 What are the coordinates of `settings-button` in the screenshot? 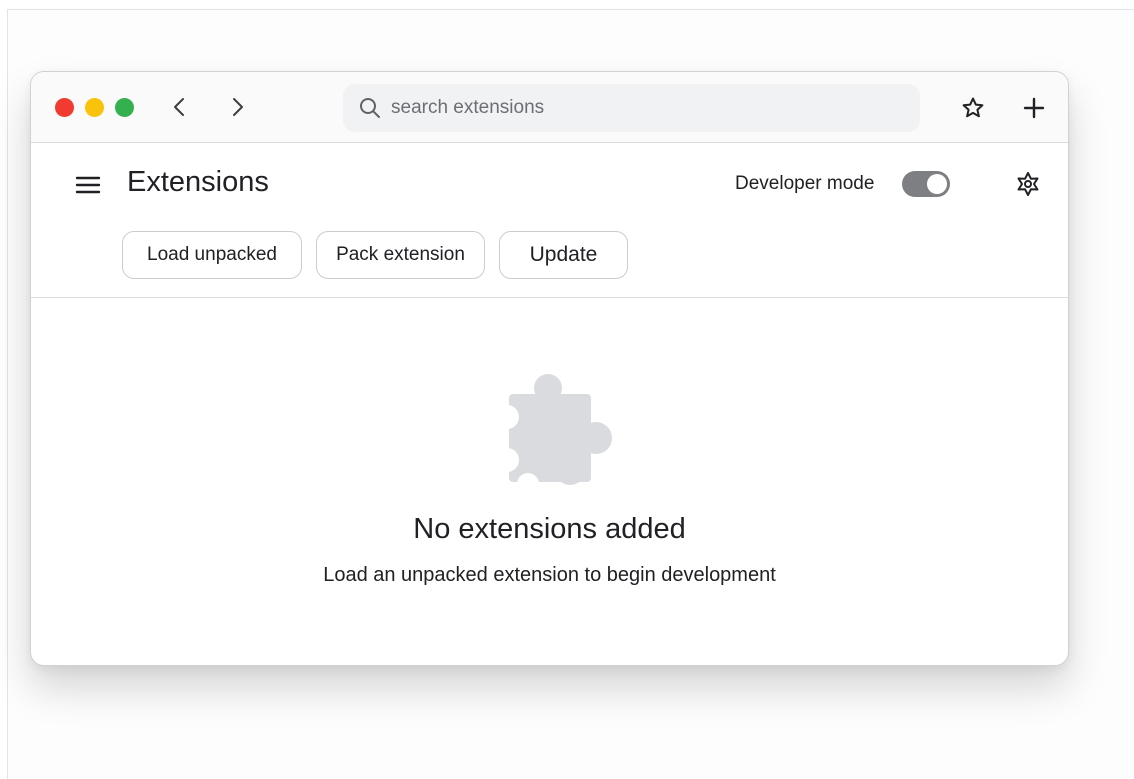 It's located at (1028, 184).